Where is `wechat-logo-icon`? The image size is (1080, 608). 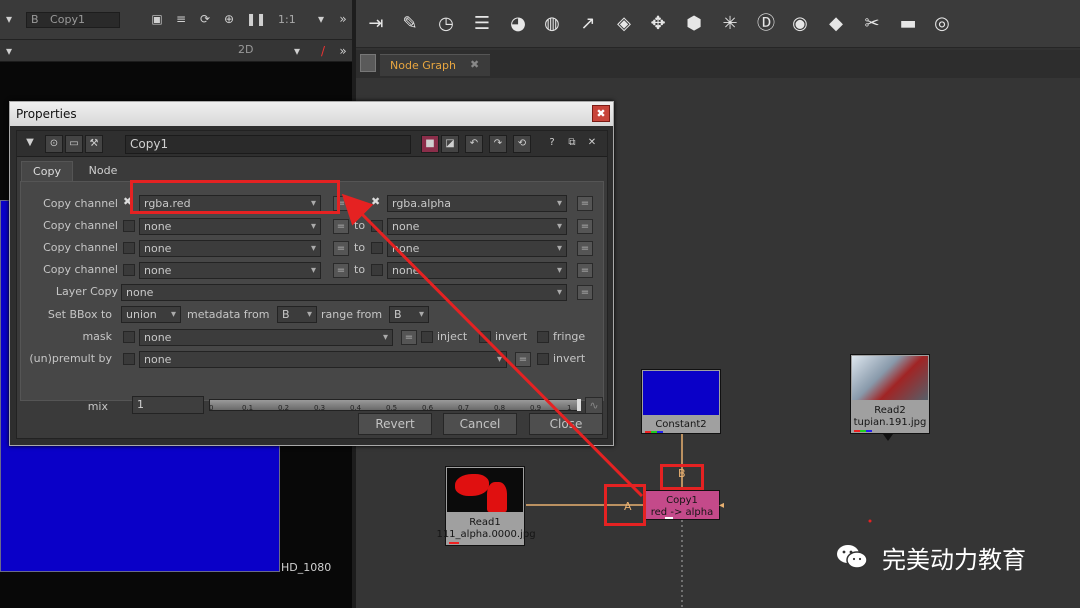 wechat-logo-icon is located at coordinates (852, 557).